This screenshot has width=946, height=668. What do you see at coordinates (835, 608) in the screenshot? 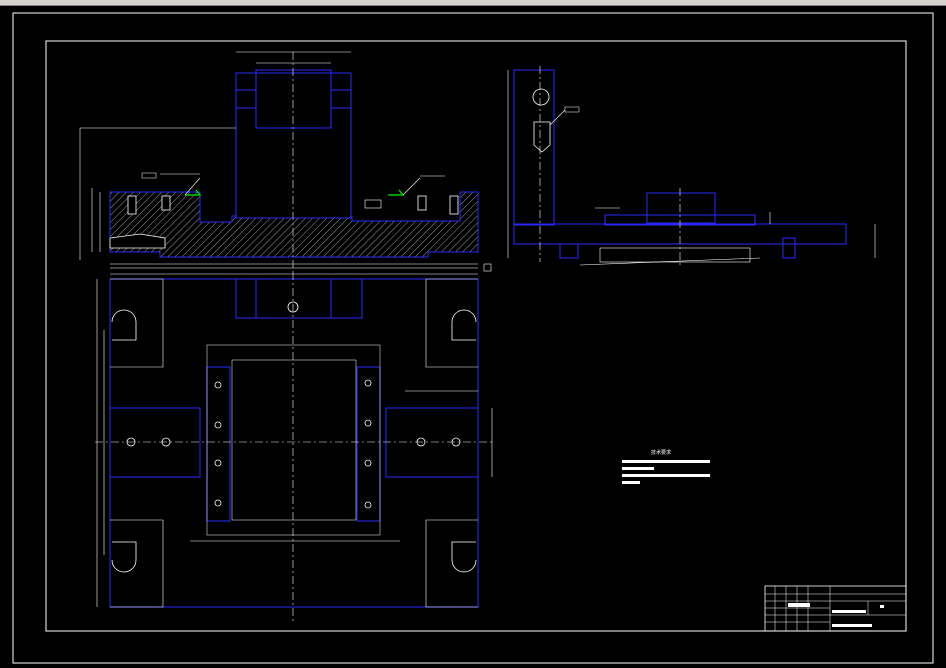
I see `title-block` at bounding box center [835, 608].